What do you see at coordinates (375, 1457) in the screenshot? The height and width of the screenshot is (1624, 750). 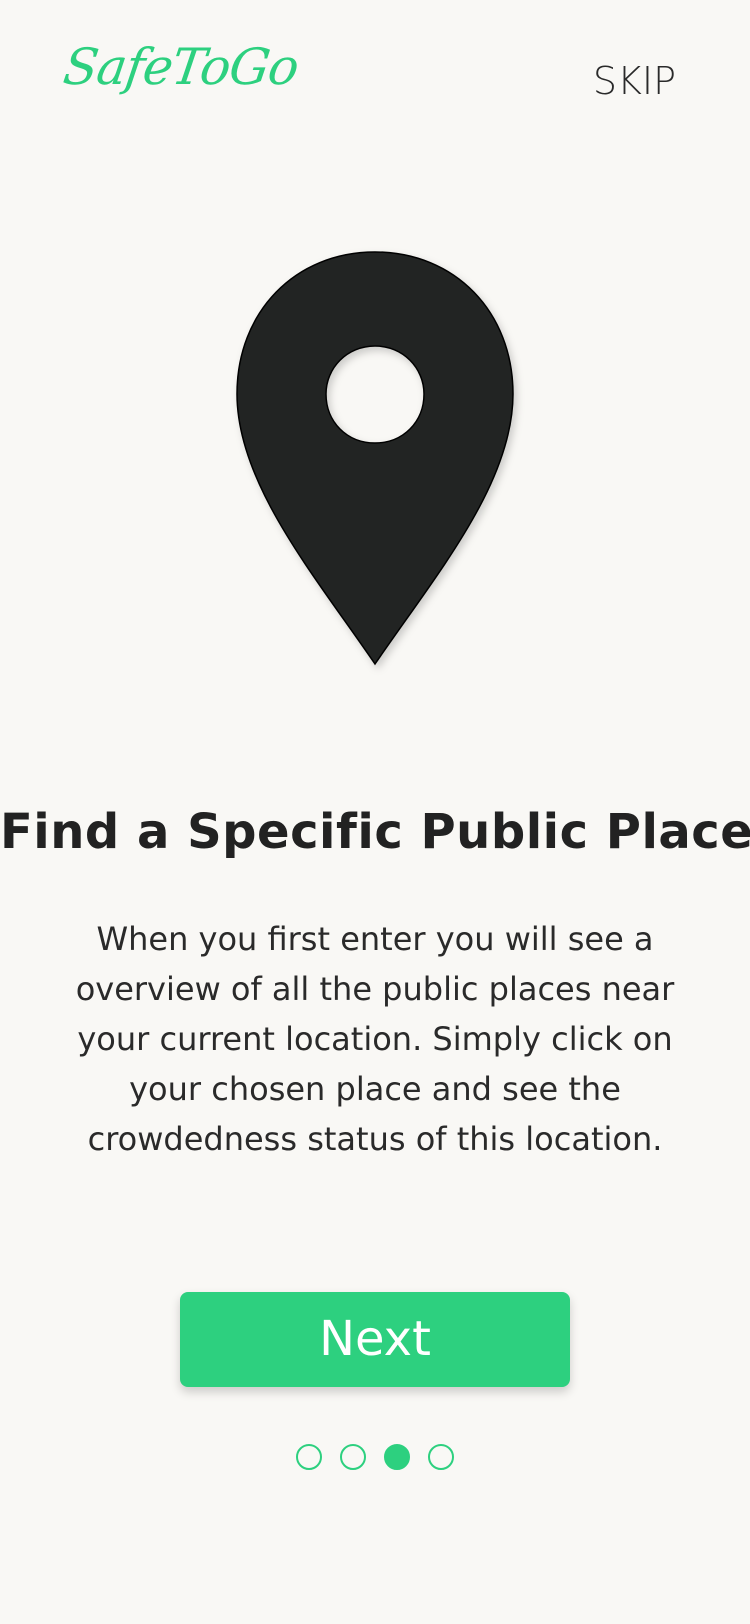 I see `pagination-dots` at bounding box center [375, 1457].